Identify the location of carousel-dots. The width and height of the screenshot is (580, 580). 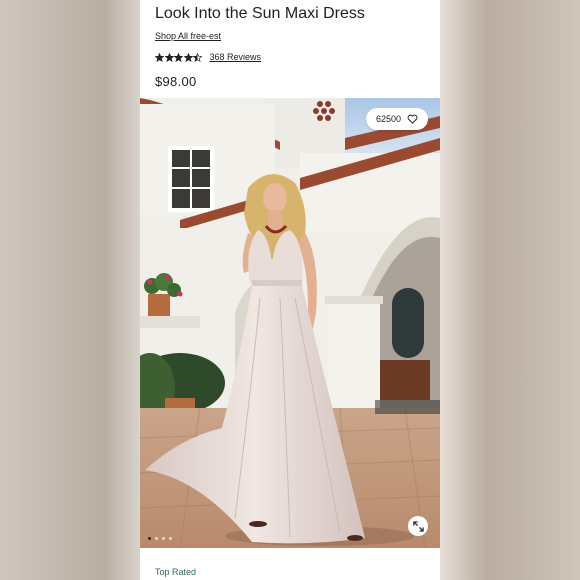
(162, 538).